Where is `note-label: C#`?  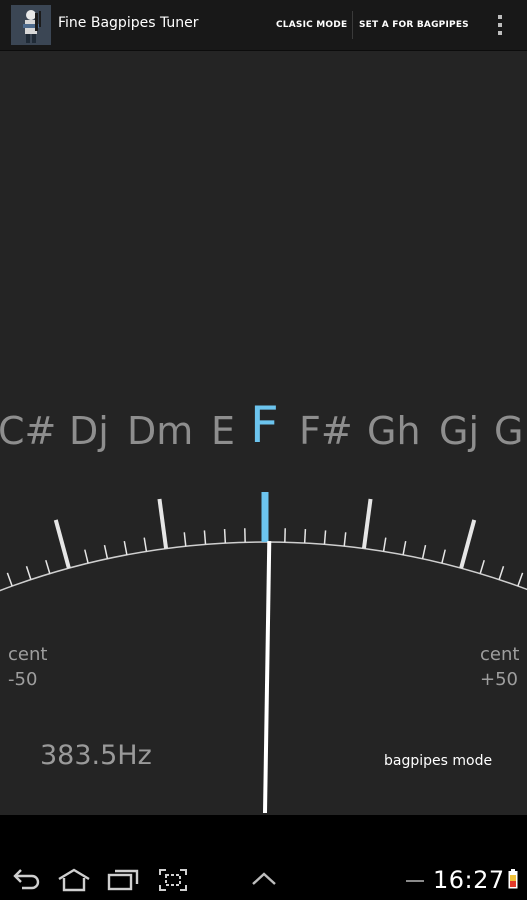 note-label: C# is located at coordinates (28, 431).